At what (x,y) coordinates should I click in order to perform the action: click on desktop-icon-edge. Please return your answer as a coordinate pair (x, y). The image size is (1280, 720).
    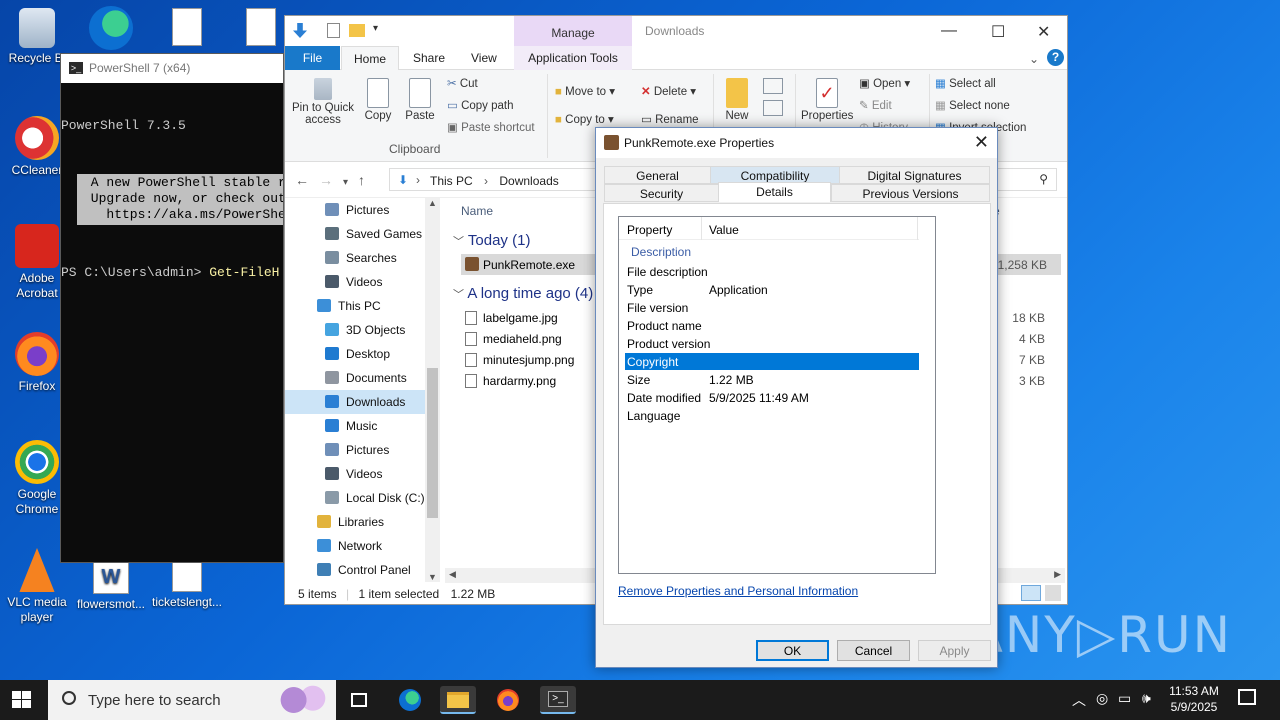
    Looking at the image, I should click on (111, 29).